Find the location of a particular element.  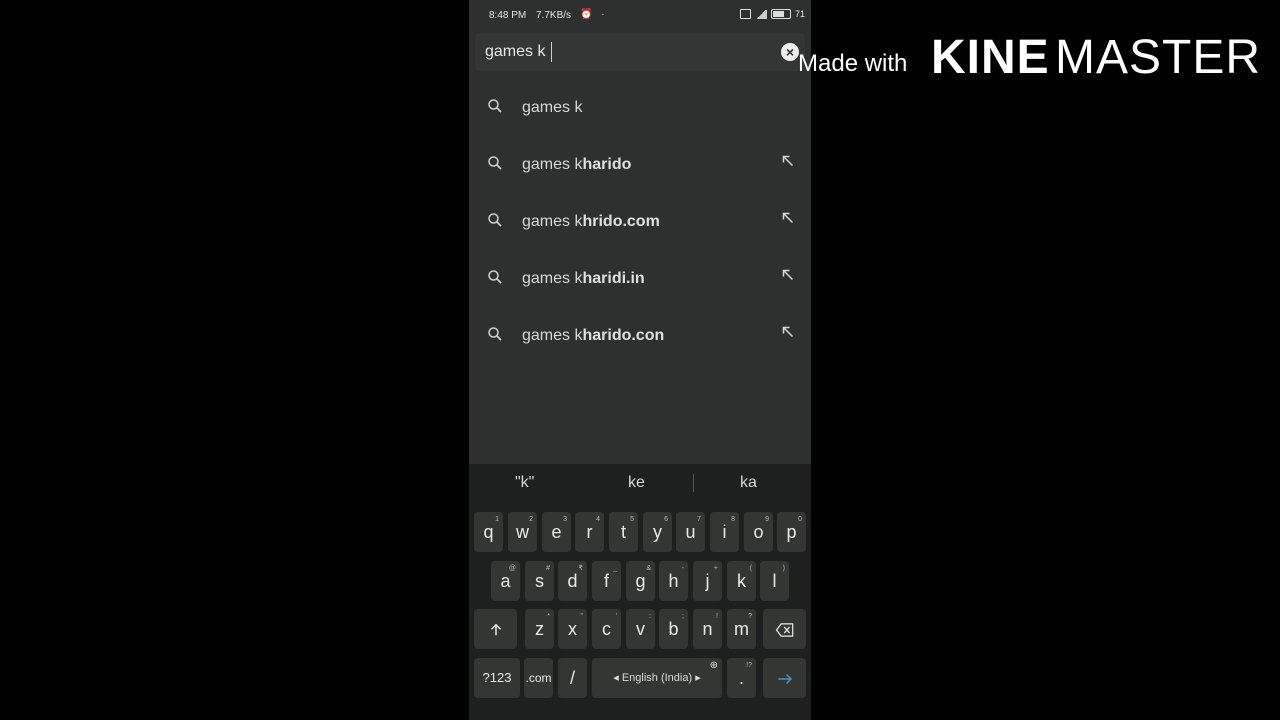

key-c: ' c is located at coordinates (606, 629).